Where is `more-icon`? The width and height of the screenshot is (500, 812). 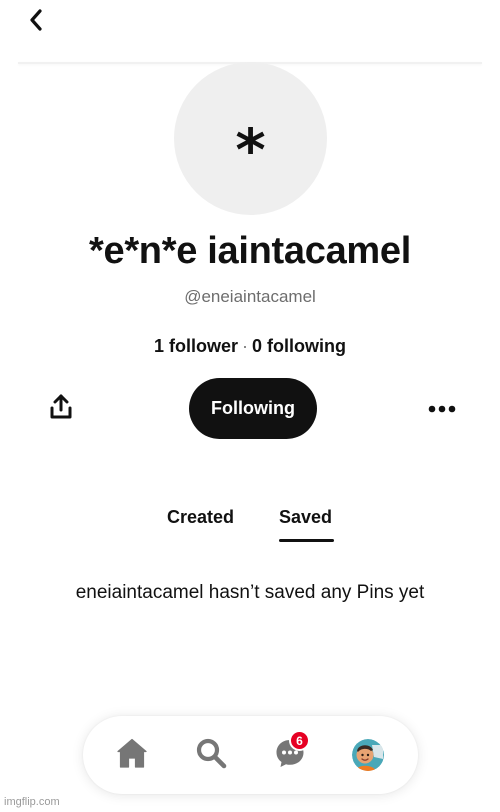
more-icon is located at coordinates (442, 409).